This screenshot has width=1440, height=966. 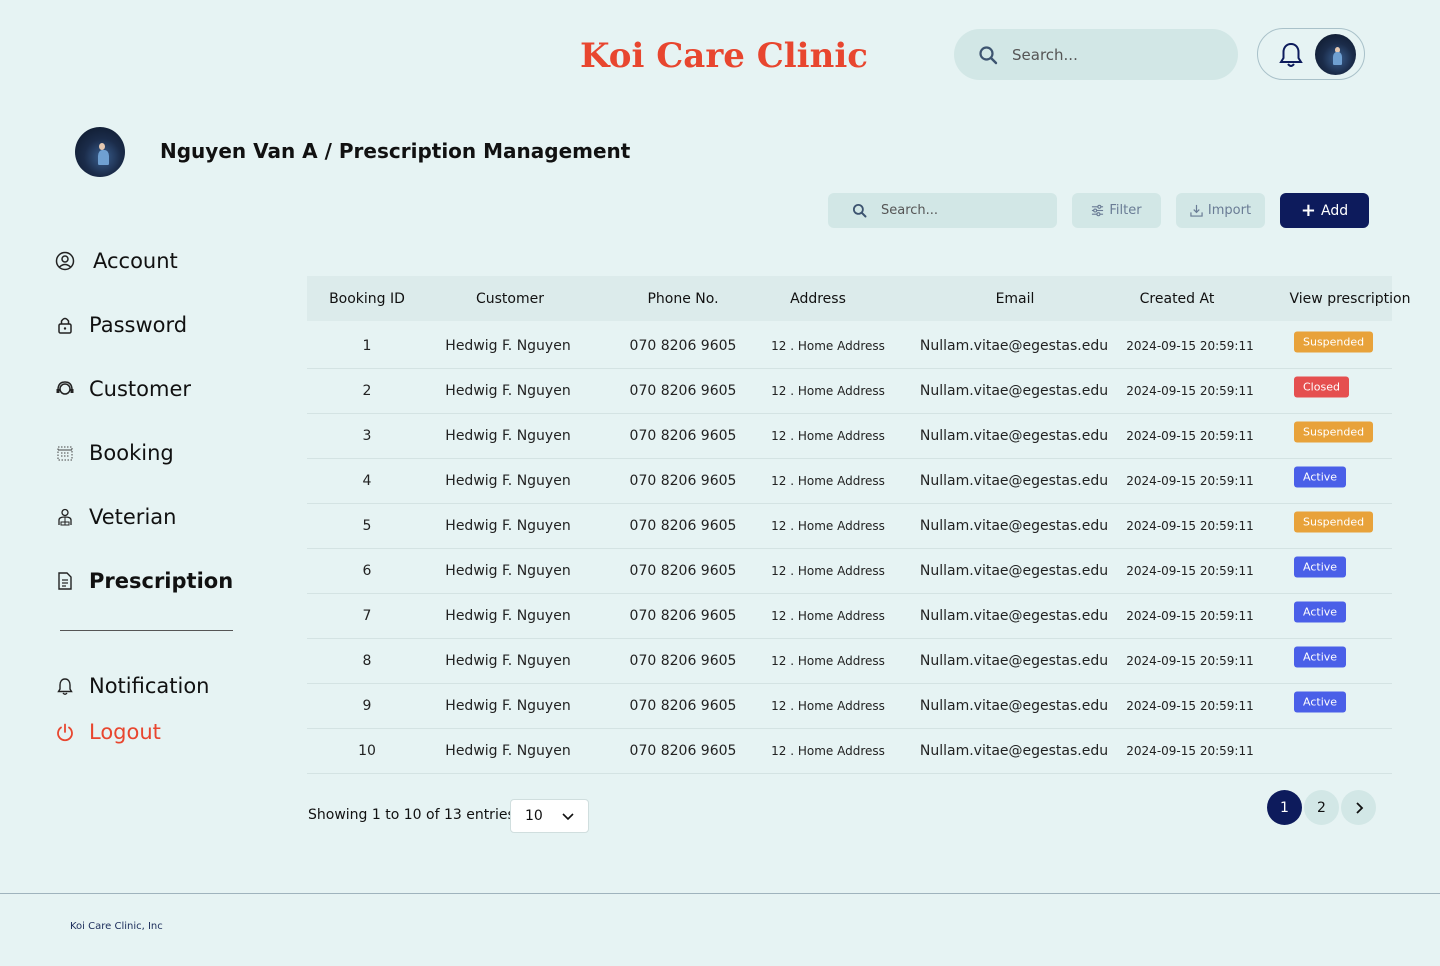 What do you see at coordinates (367, 571) in the screenshot?
I see `table-cell-id: 6` at bounding box center [367, 571].